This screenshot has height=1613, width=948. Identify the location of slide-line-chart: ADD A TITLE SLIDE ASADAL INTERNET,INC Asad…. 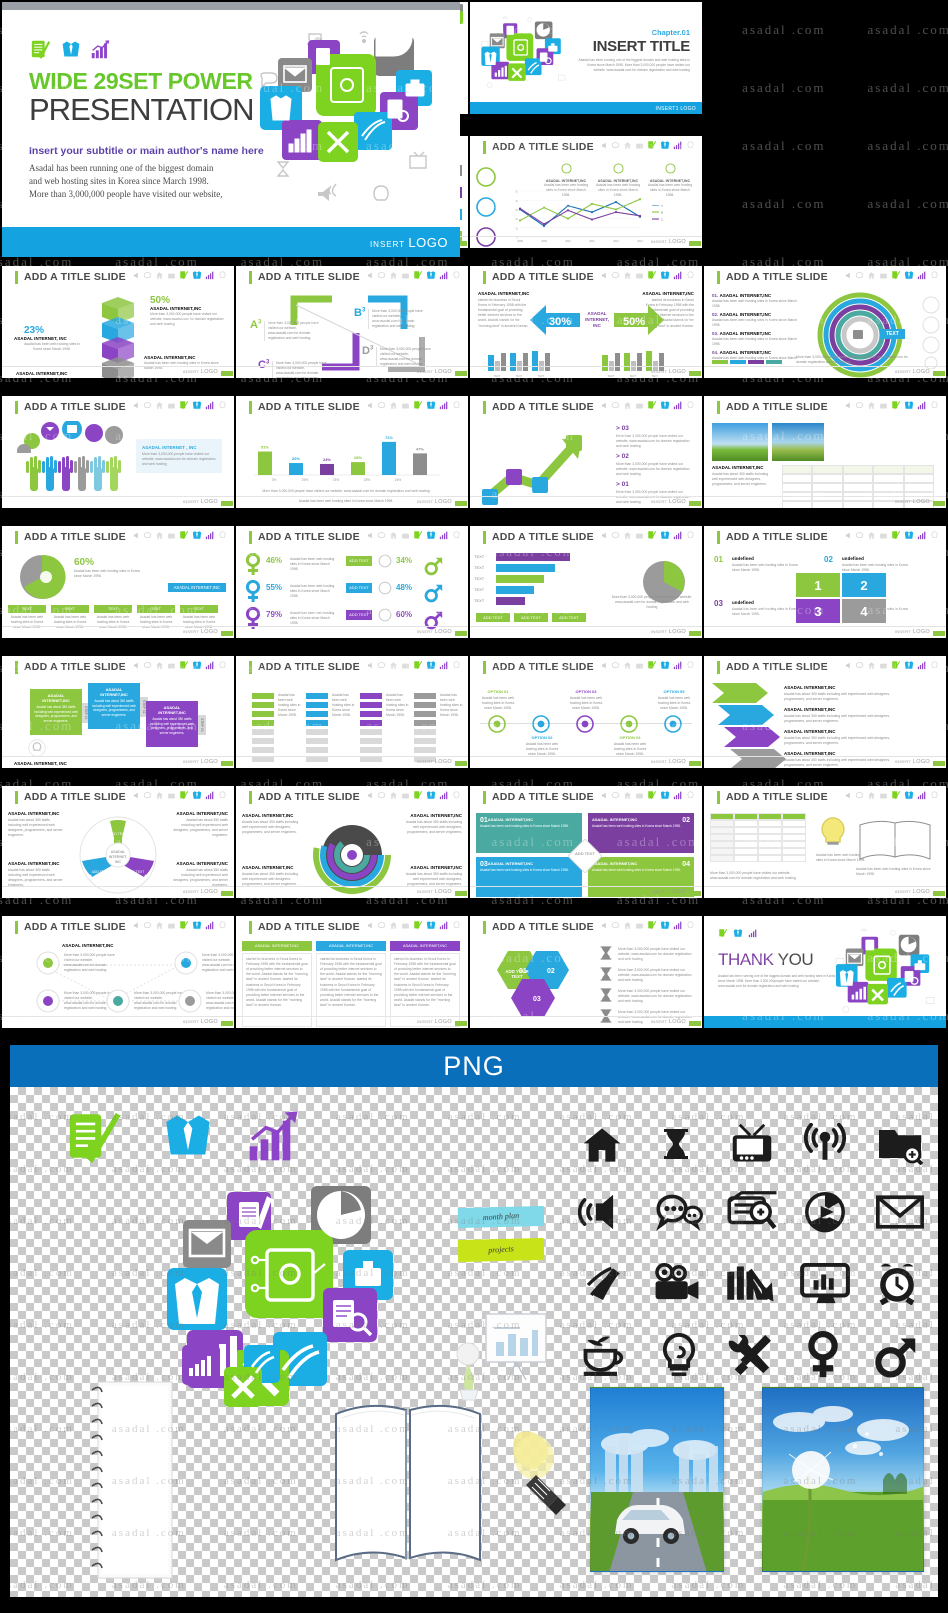
(586, 192).